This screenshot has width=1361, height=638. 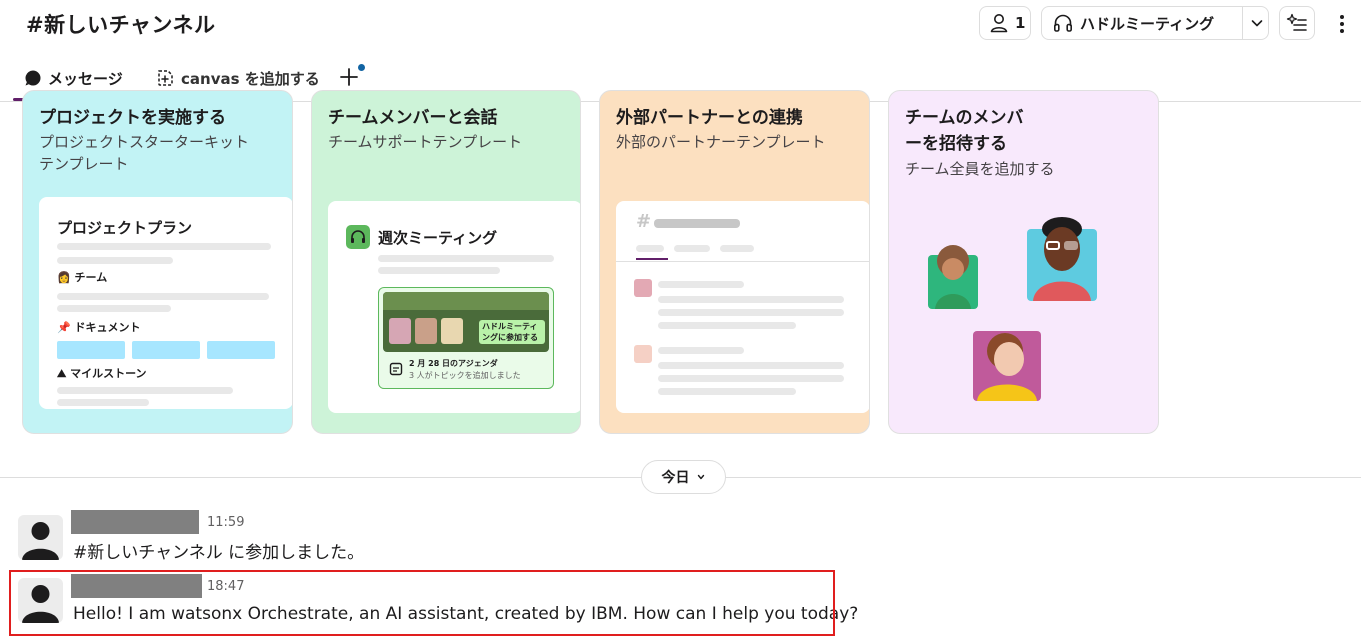 What do you see at coordinates (85, 78) in the screenshot?
I see `tab-messages-label: メッセージ` at bounding box center [85, 78].